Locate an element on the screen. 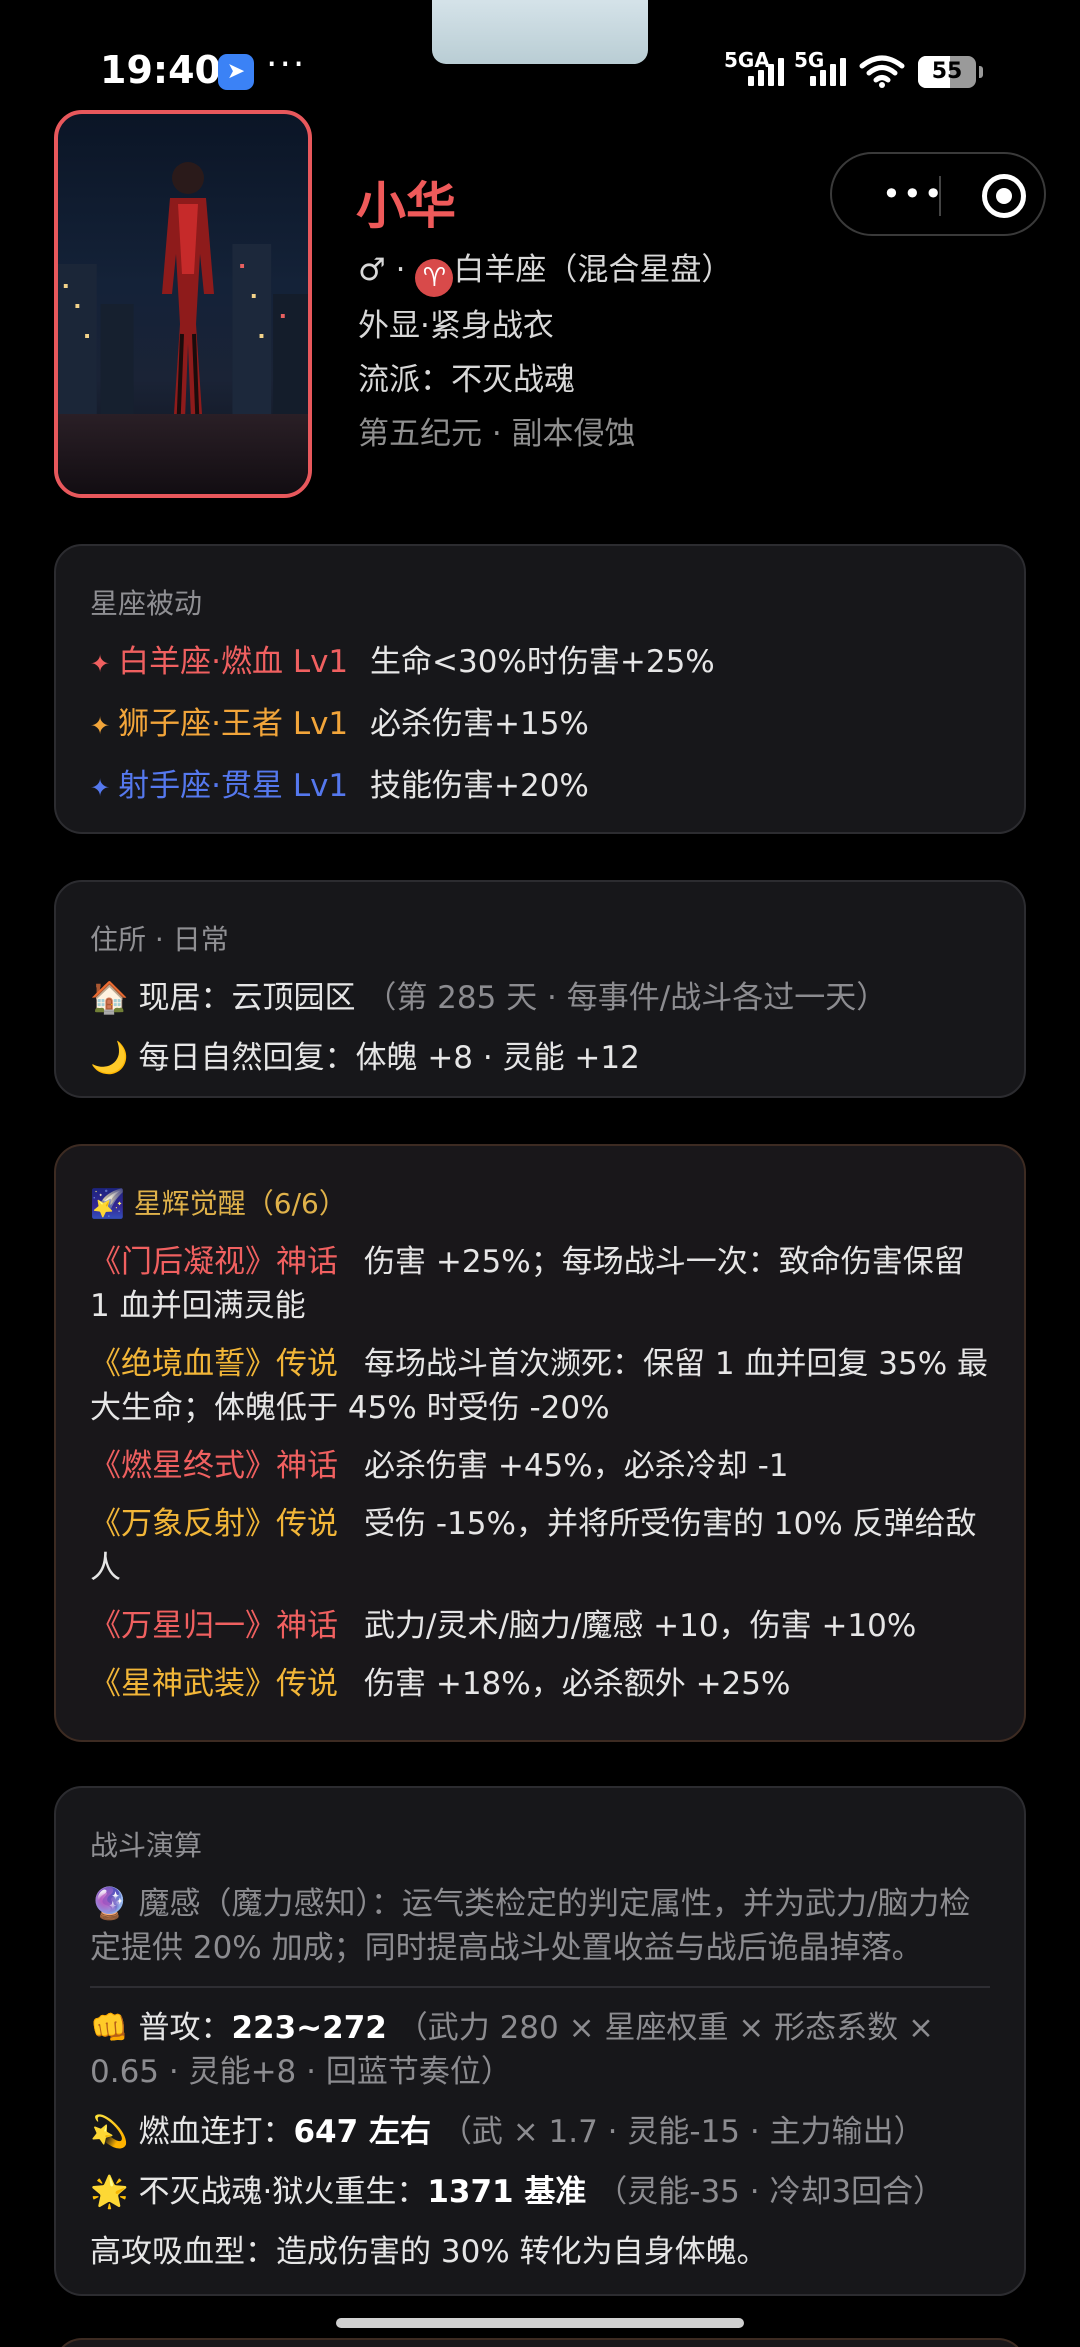  card-title: 住所 · 日常 is located at coordinates (159, 939).